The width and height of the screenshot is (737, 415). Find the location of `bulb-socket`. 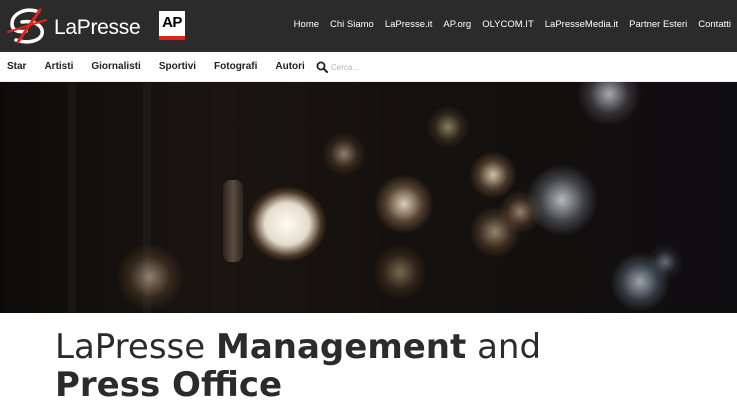

bulb-socket is located at coordinates (233, 221).